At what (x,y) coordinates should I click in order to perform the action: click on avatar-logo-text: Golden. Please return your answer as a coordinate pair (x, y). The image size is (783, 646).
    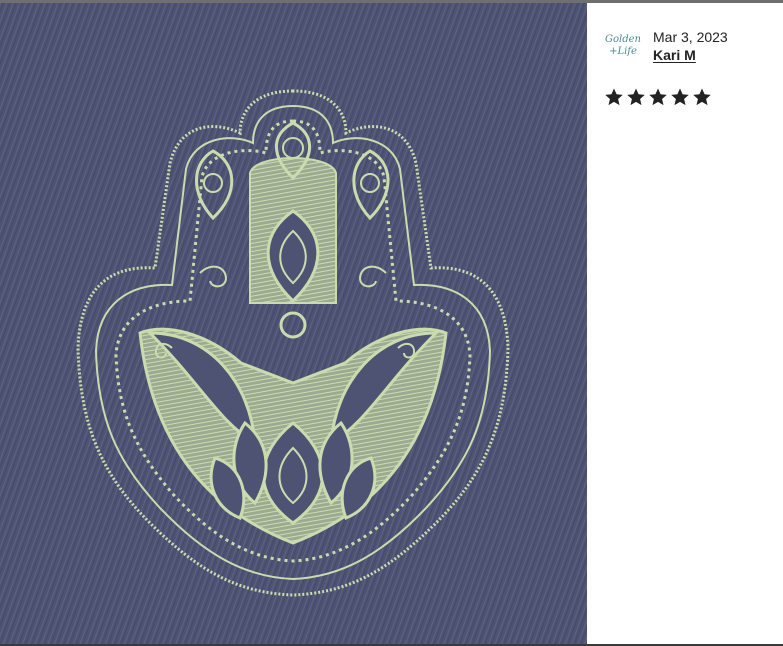
    Looking at the image, I should click on (623, 39).